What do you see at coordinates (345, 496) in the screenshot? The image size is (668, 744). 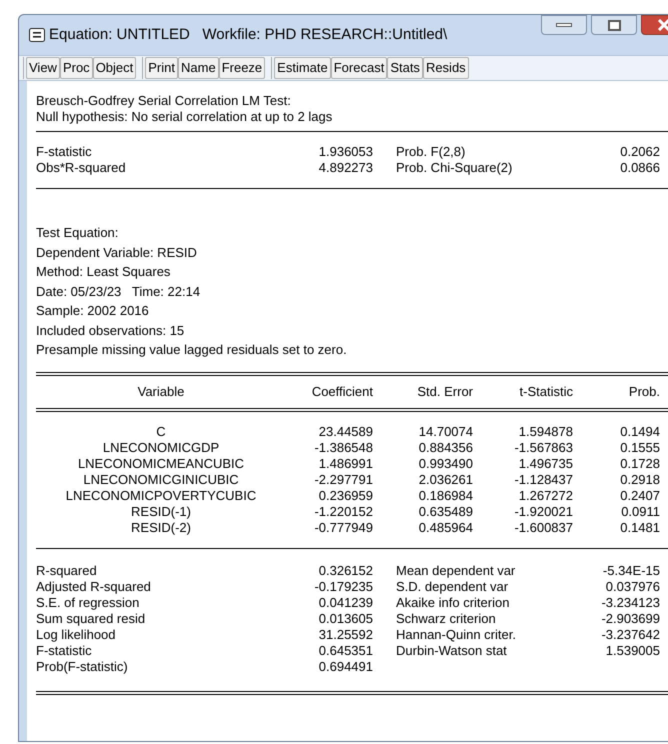 I see `table-cell-text: 0.236959` at bounding box center [345, 496].